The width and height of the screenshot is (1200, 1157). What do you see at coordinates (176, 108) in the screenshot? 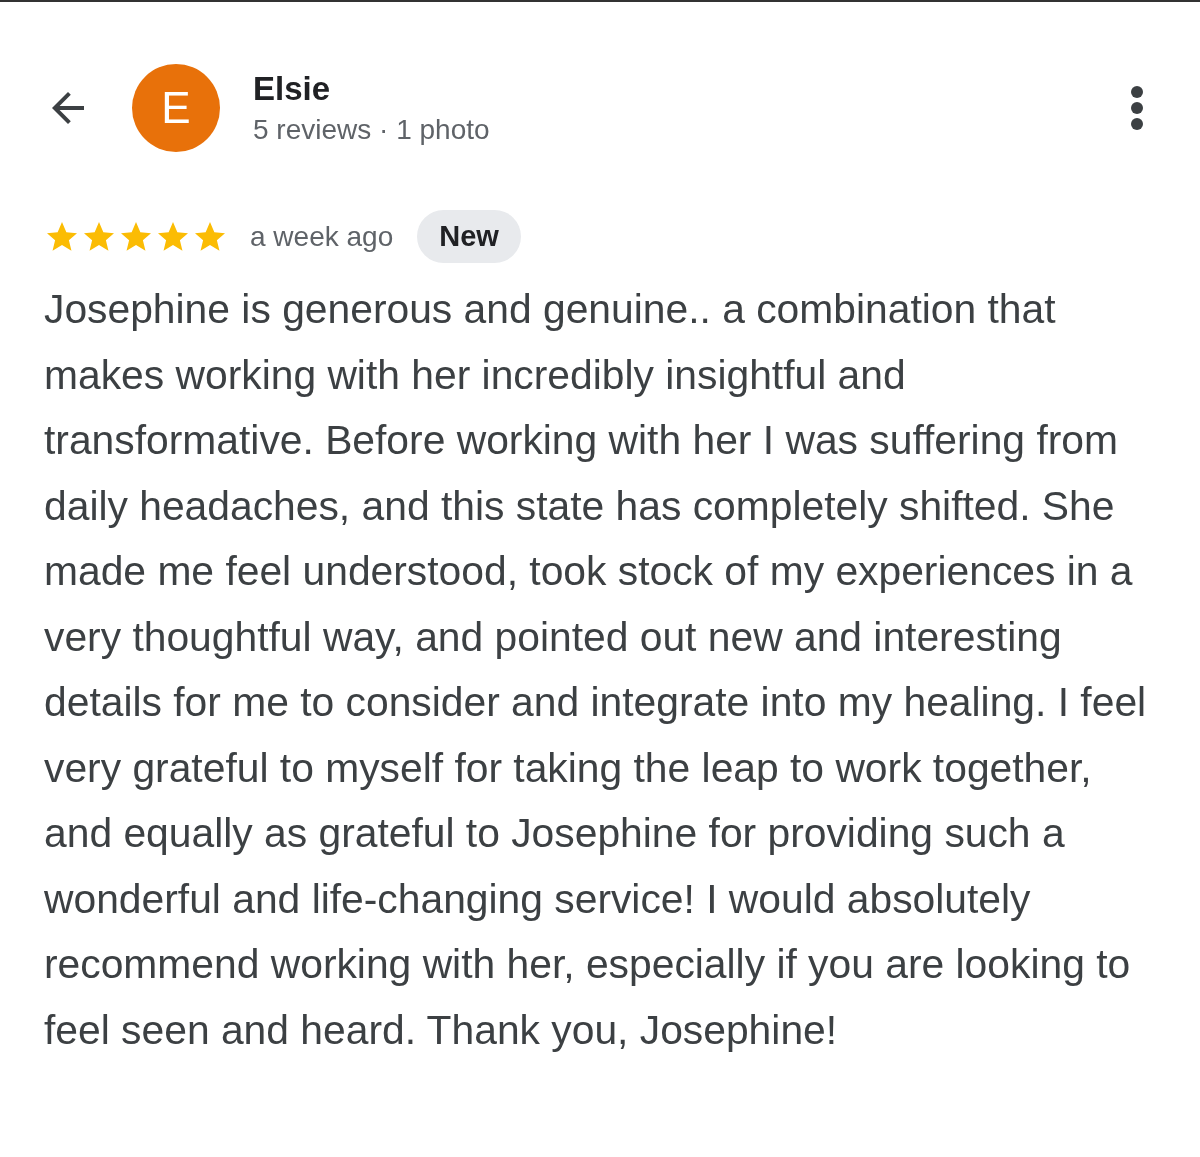
I see `avatar: E` at bounding box center [176, 108].